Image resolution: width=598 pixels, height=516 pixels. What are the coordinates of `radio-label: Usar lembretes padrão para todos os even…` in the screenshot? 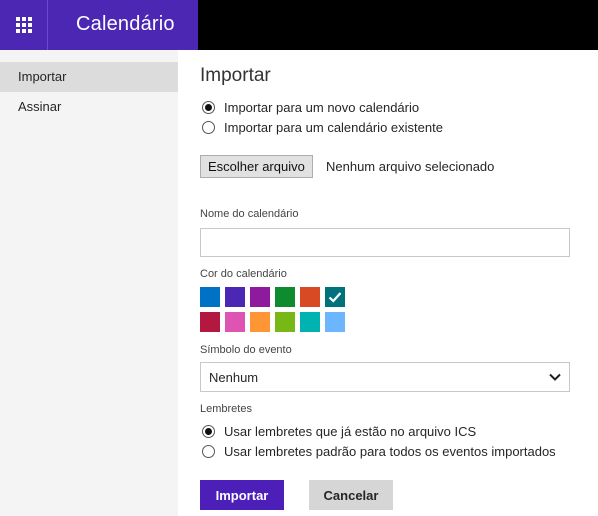 It's located at (390, 451).